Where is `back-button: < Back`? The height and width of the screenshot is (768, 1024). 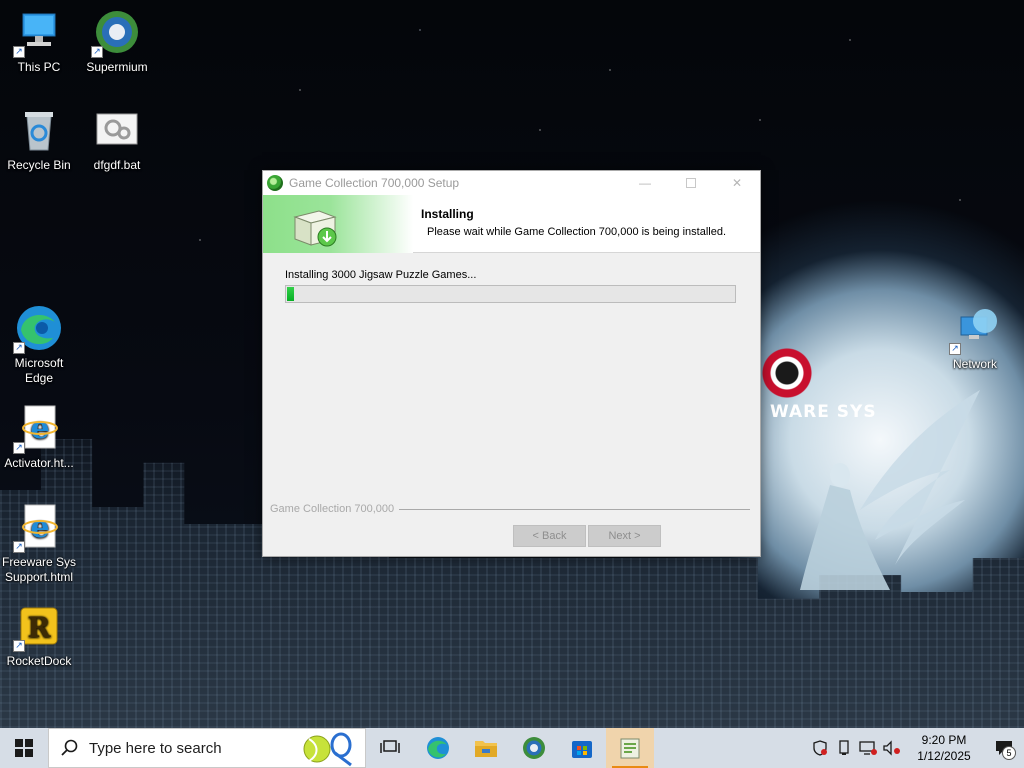
back-button: < Back is located at coordinates (549, 536).